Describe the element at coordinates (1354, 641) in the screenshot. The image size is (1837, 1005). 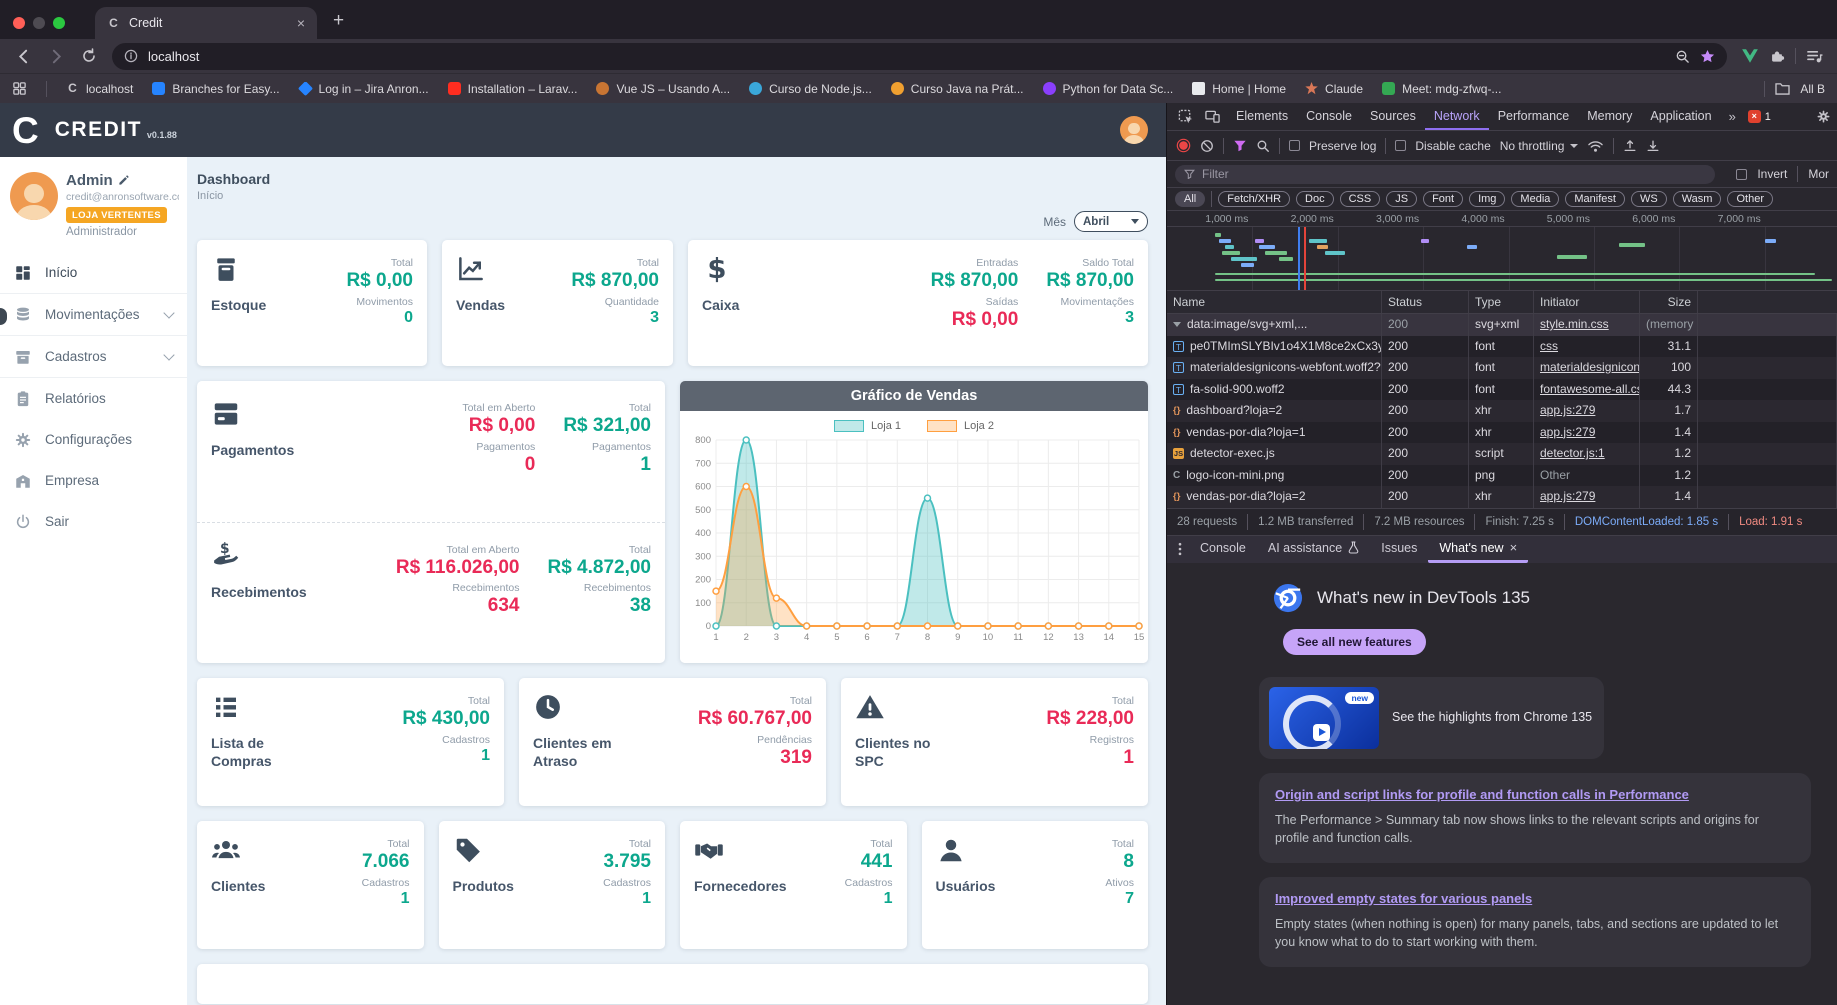
I see `see-all-features-button: See all new features` at that location.